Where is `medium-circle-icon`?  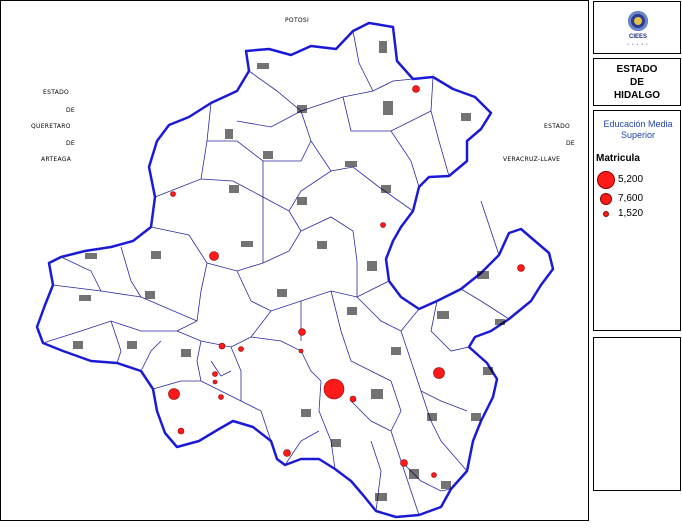 medium-circle-icon is located at coordinates (606, 199).